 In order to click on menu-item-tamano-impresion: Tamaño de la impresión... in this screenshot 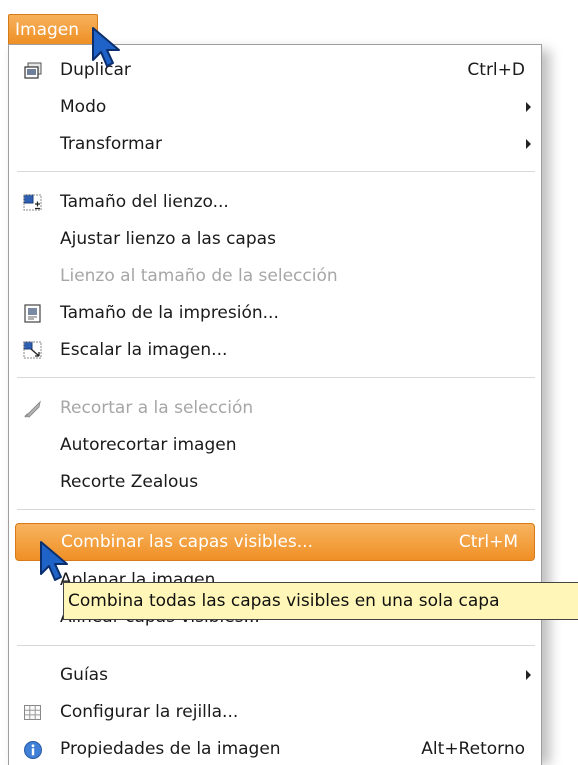, I will do `click(275, 314)`.